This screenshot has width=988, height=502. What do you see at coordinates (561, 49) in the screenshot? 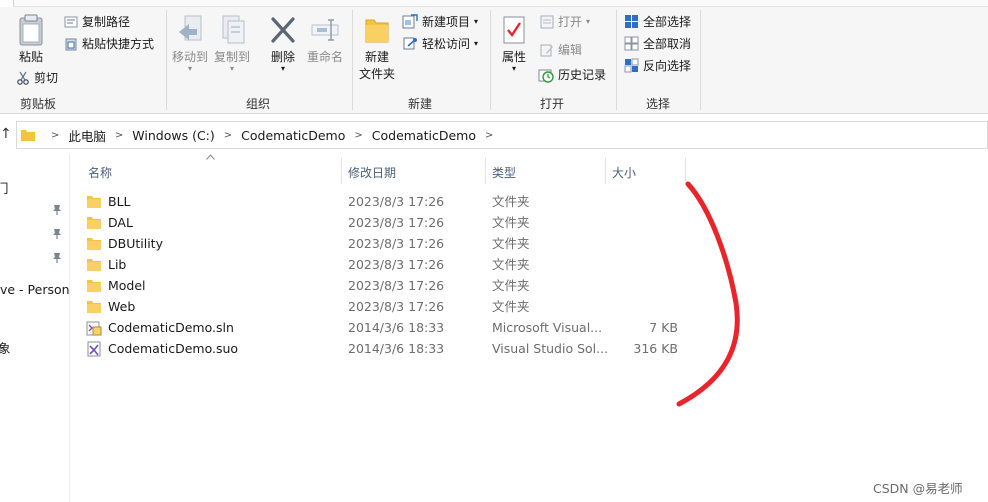
I see `edit-button: 编辑` at bounding box center [561, 49].